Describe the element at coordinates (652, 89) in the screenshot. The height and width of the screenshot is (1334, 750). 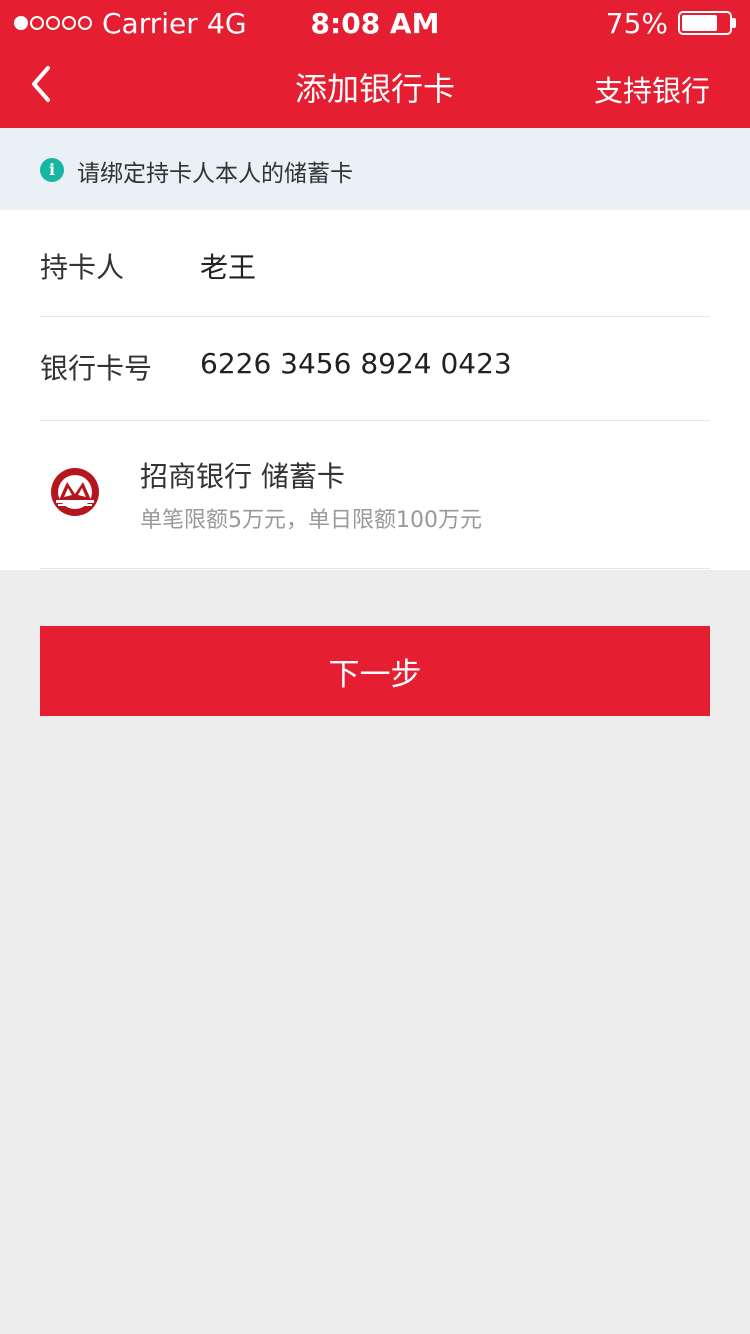
I see `supported-banks-link: 支持银行` at that location.